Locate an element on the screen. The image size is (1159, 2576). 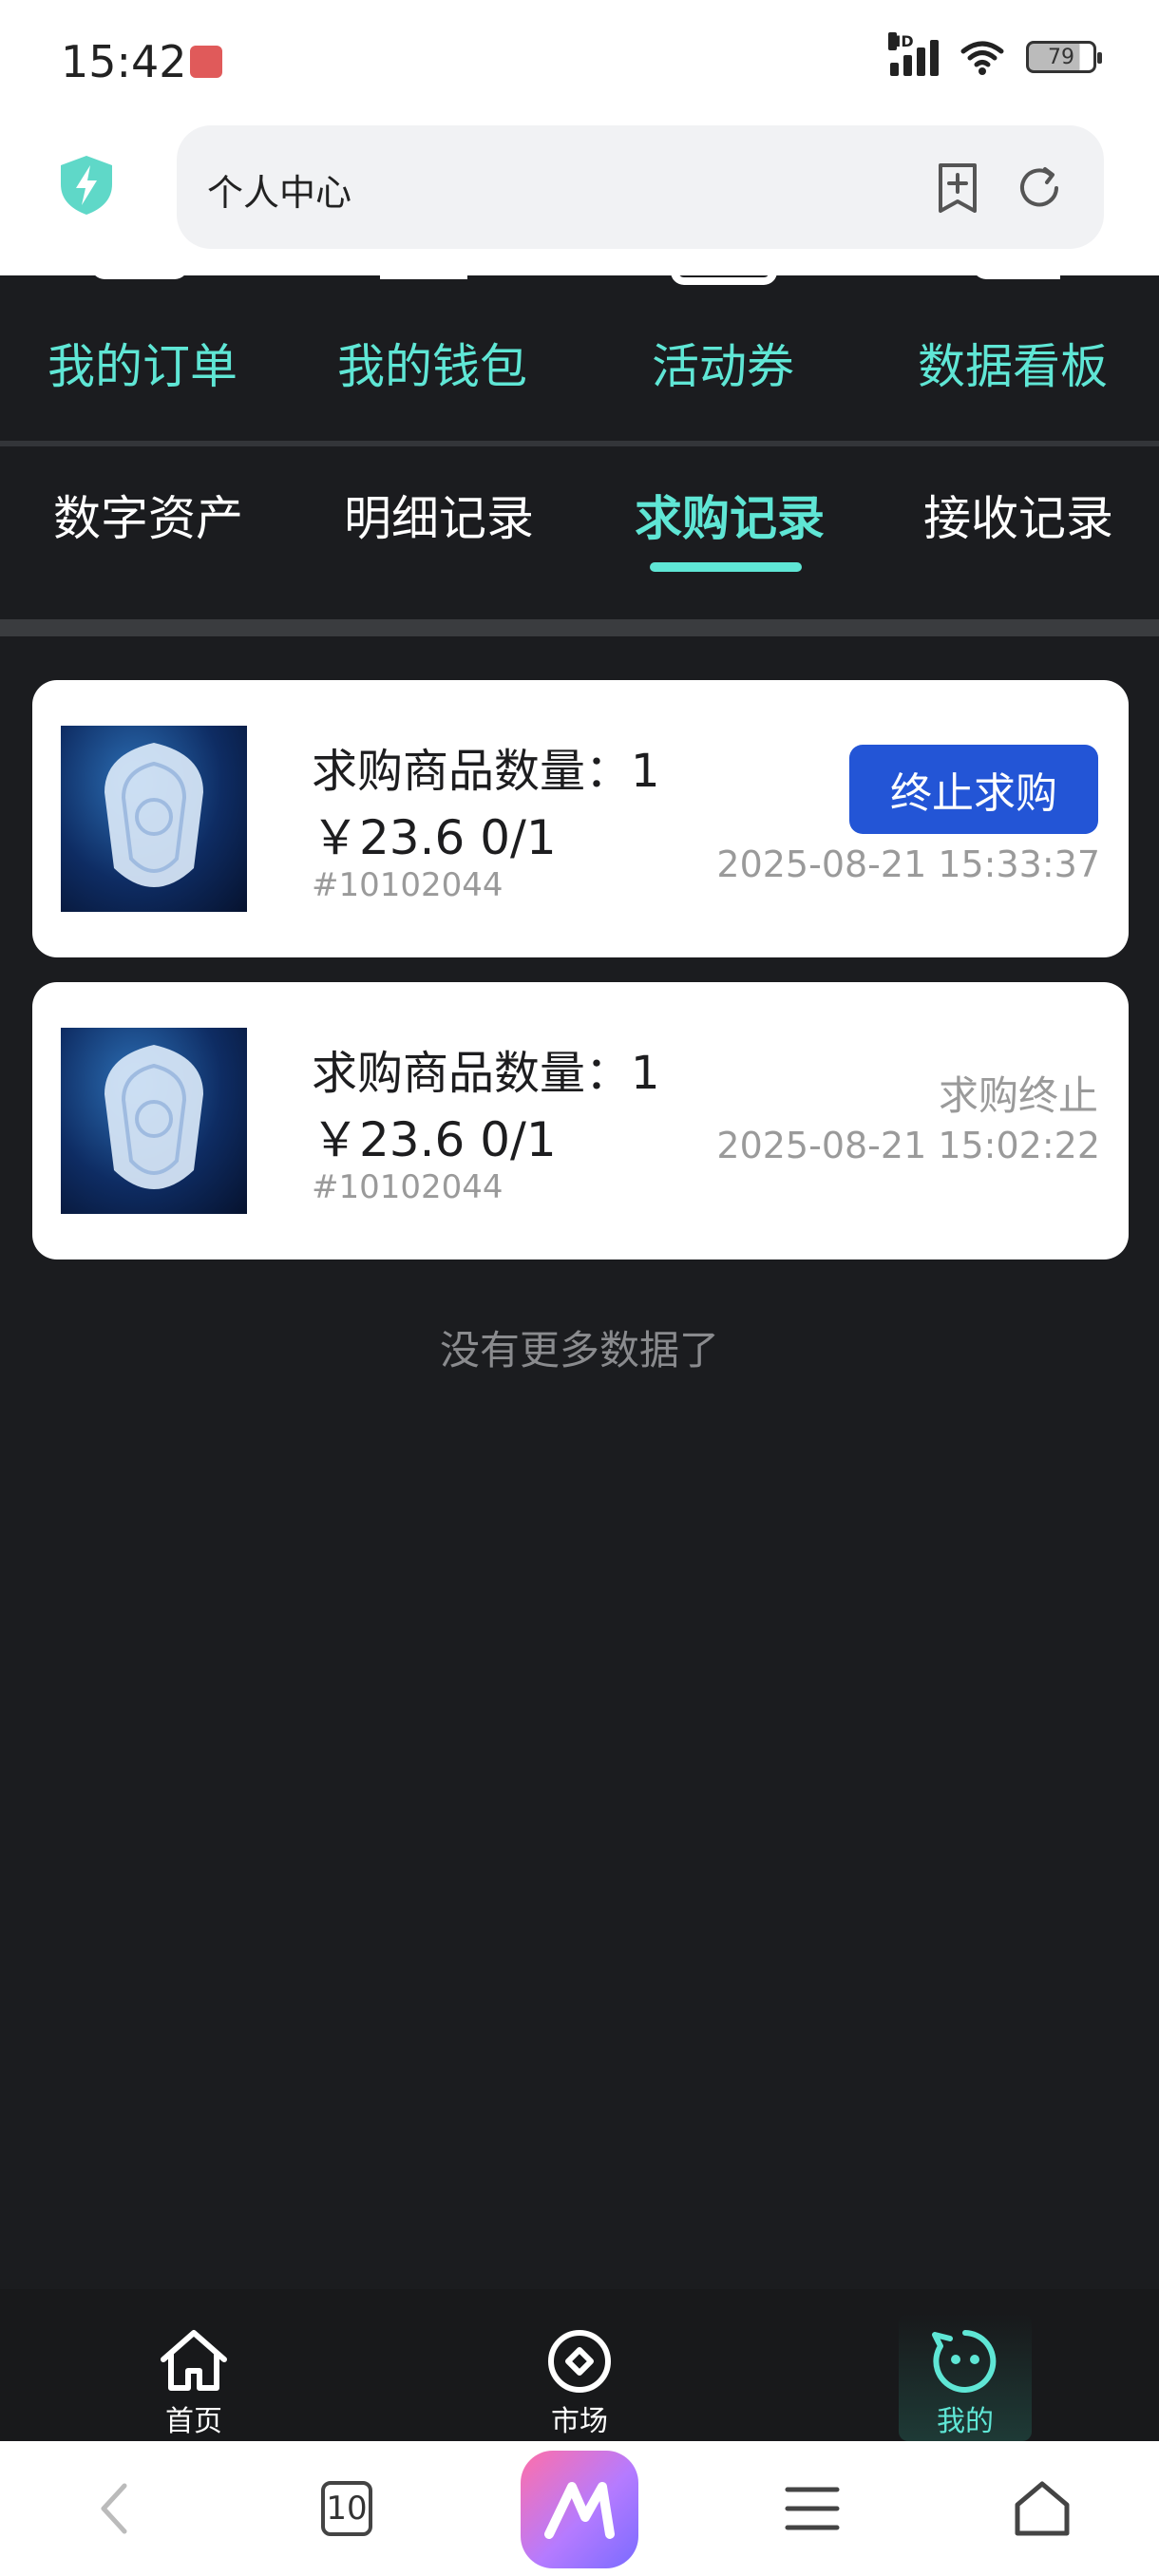
back-button is located at coordinates (115, 2508).